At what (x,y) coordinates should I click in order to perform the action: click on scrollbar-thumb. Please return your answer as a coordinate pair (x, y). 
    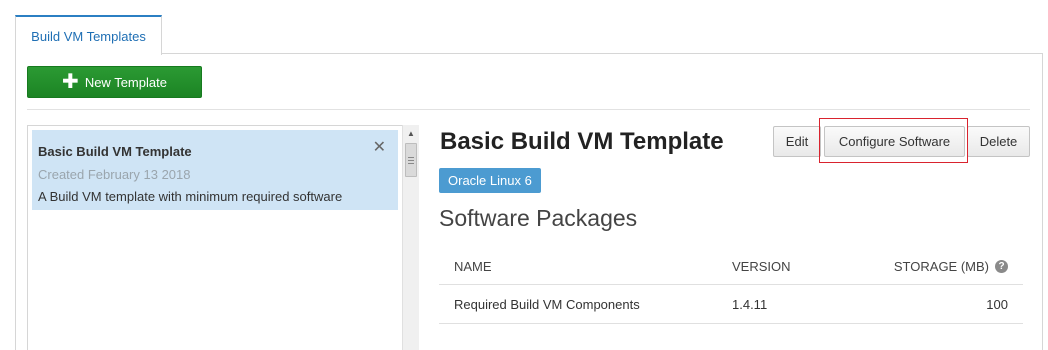
    Looking at the image, I should click on (411, 160).